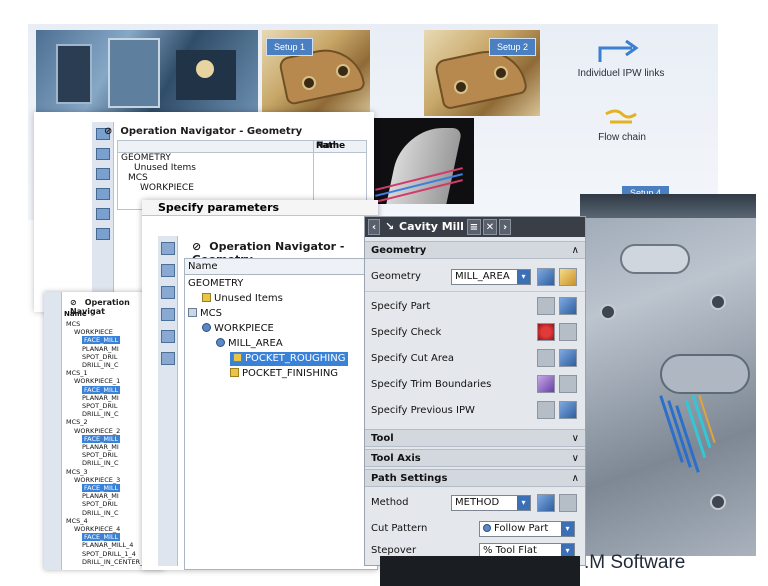 This screenshot has width=768, height=586. Describe the element at coordinates (474, 227) in the screenshot. I see `menu-icon: ≡` at that location.